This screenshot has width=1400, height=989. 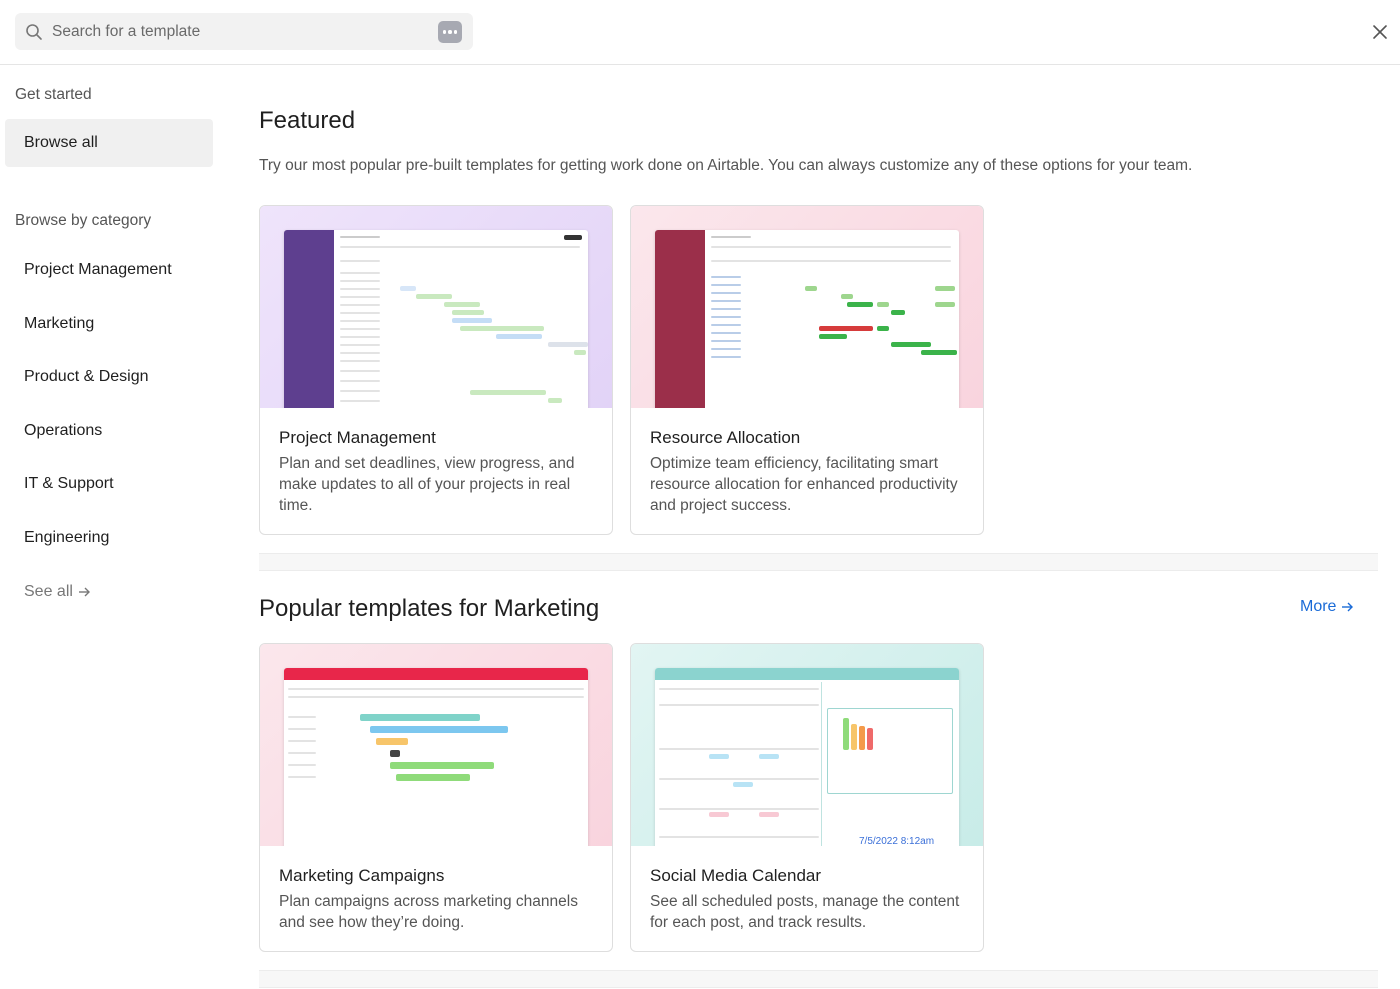 I want to click on more-dots-icon, so click(x=450, y=32).